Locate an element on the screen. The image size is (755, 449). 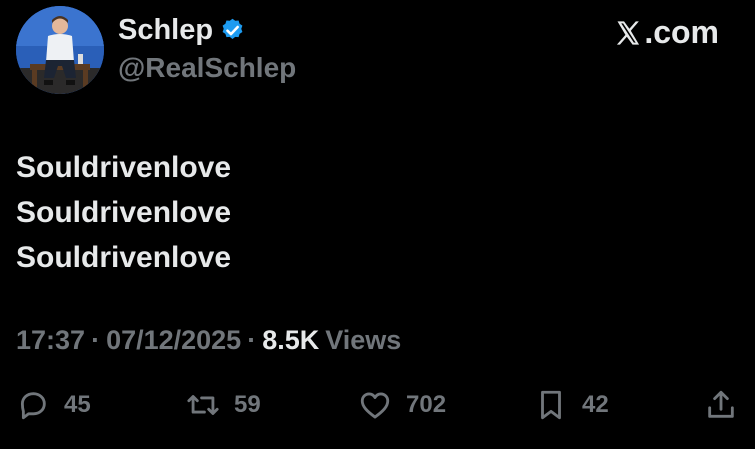
share-icon is located at coordinates (721, 404).